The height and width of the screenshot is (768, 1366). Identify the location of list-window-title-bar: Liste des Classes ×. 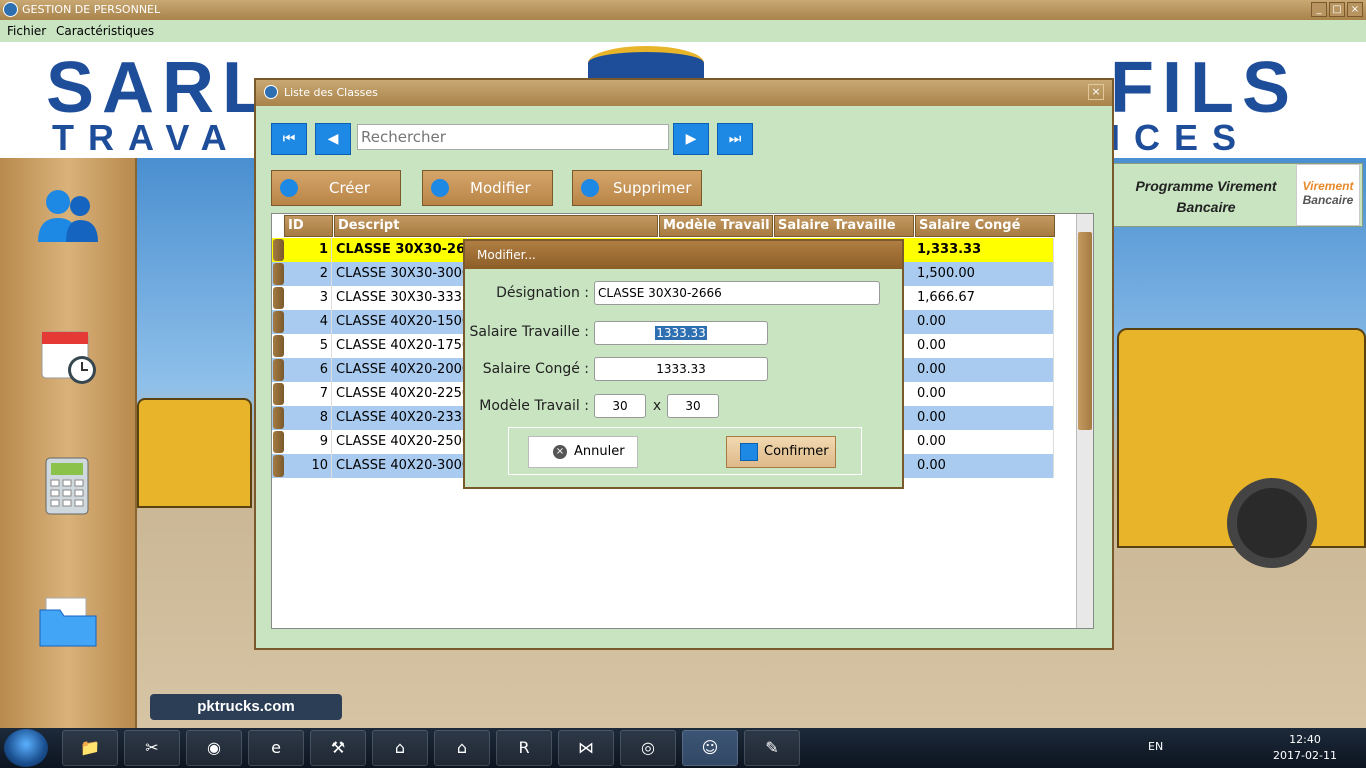
(684, 93).